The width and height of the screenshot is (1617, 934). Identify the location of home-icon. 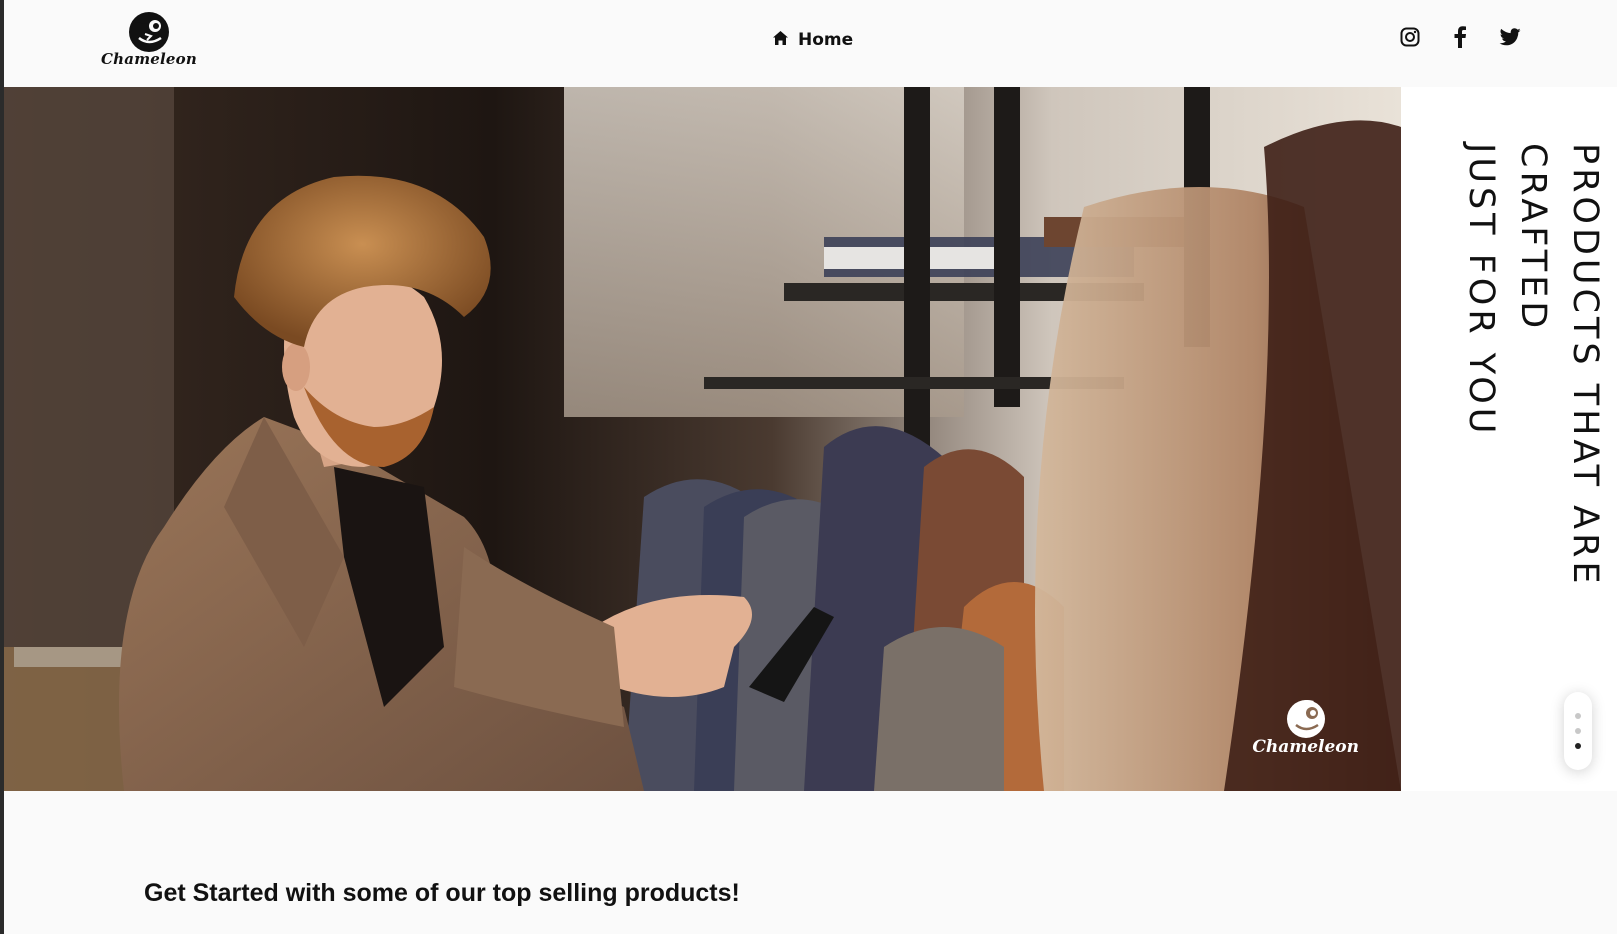
(780, 40).